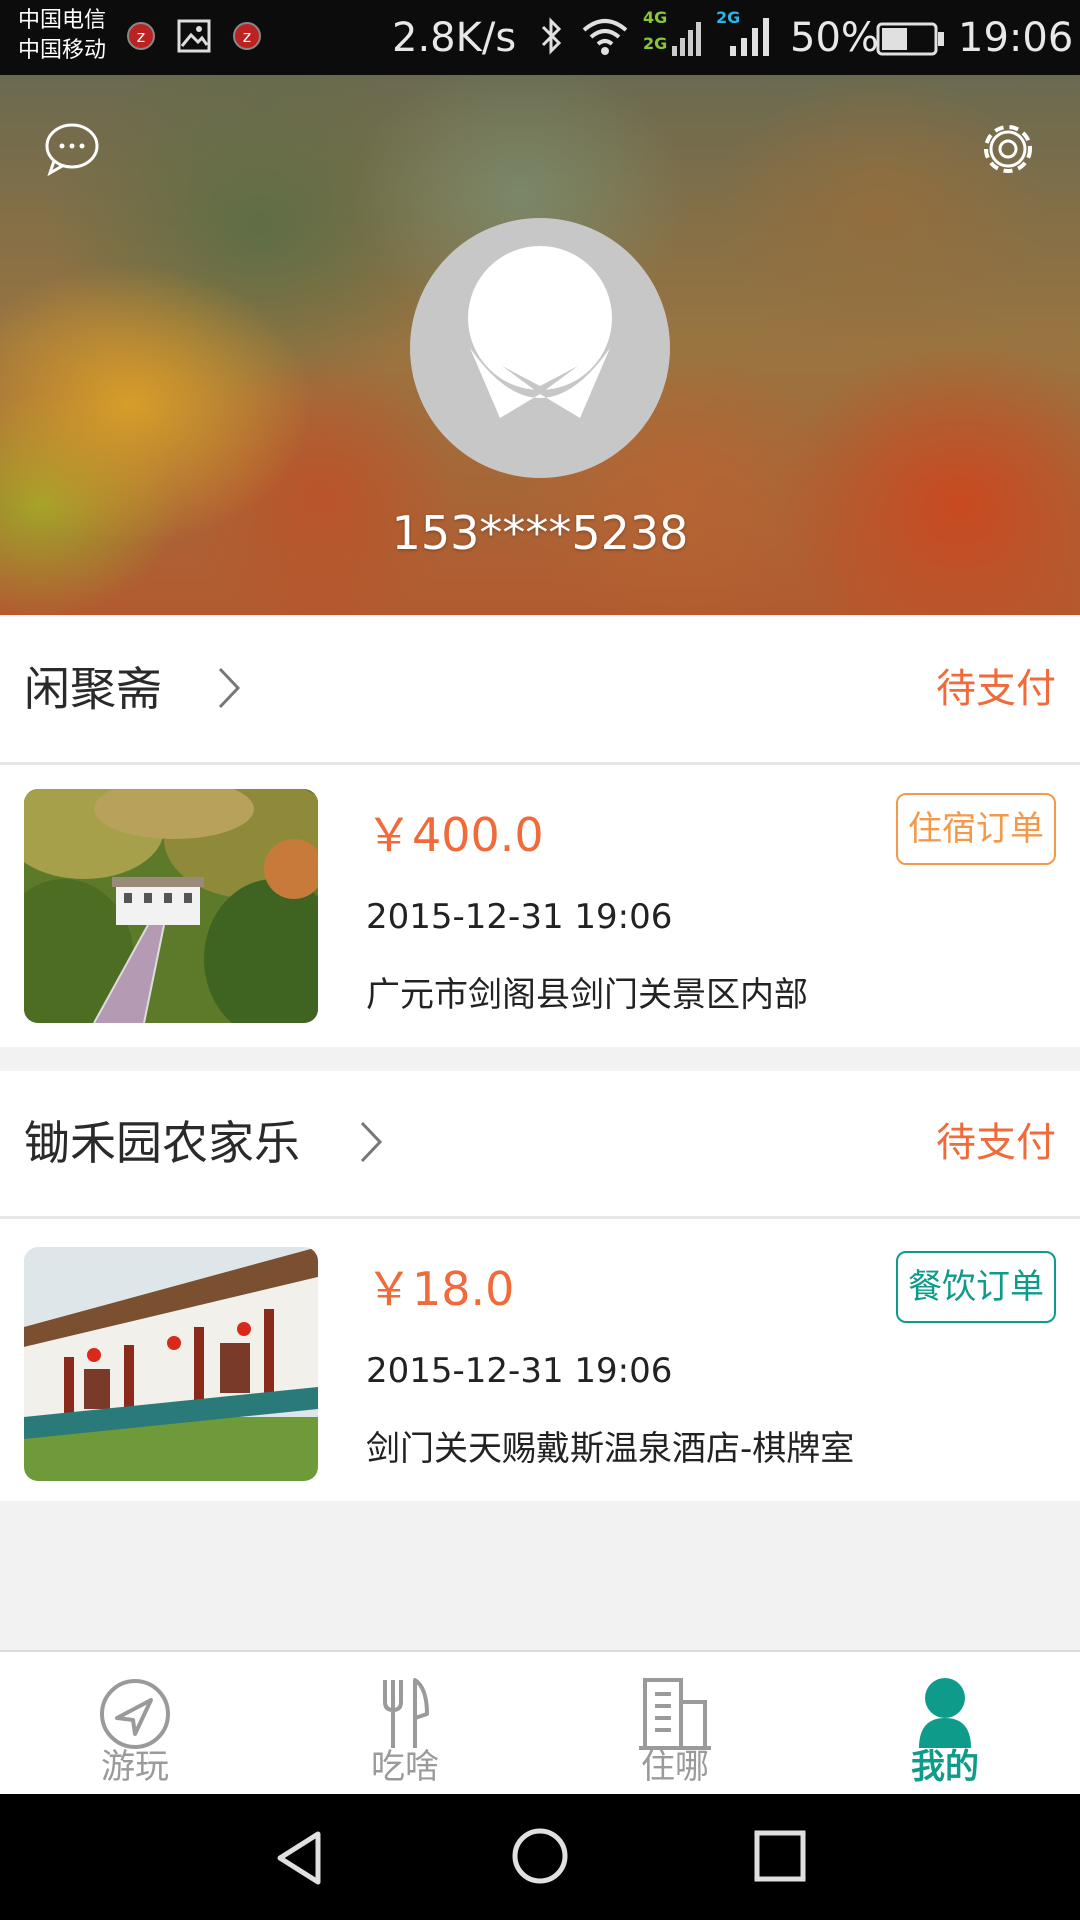 The height and width of the screenshot is (1920, 1080). I want to click on order-shop-row: 锄禾园农家乐 待支付, so click(540, 1143).